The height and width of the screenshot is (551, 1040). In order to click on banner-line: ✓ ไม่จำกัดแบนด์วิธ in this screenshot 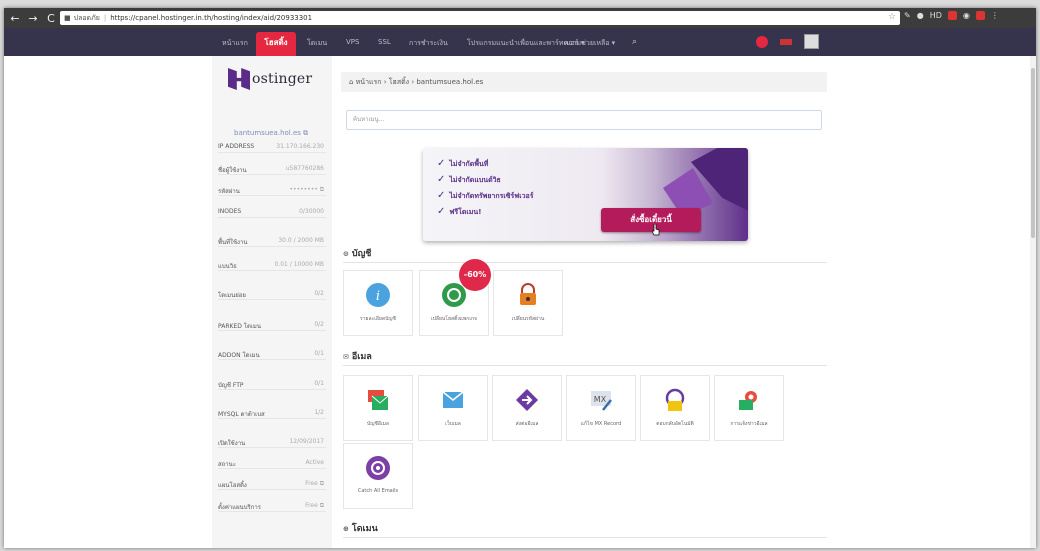, I will do `click(469, 179)`.